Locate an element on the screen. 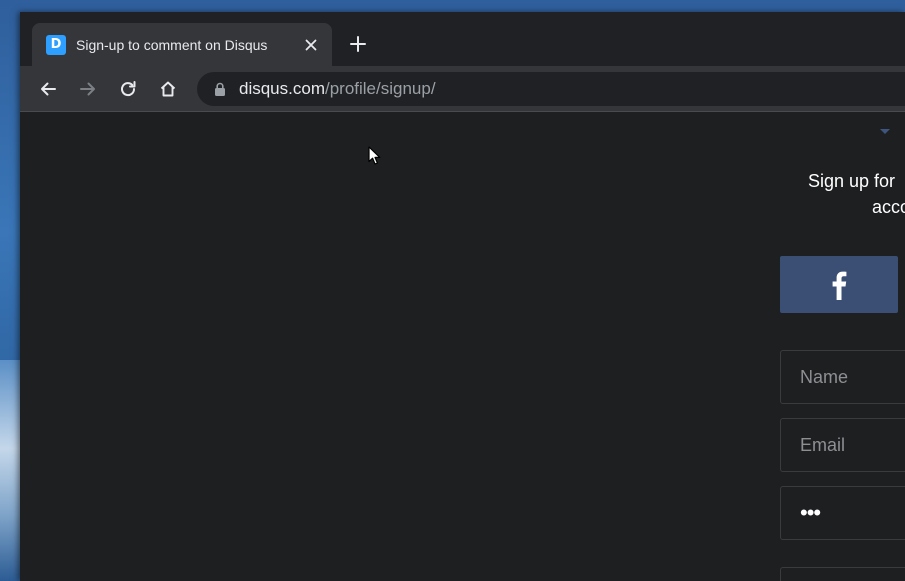 The height and width of the screenshot is (581, 905). password-field: ••• is located at coordinates (842, 513).